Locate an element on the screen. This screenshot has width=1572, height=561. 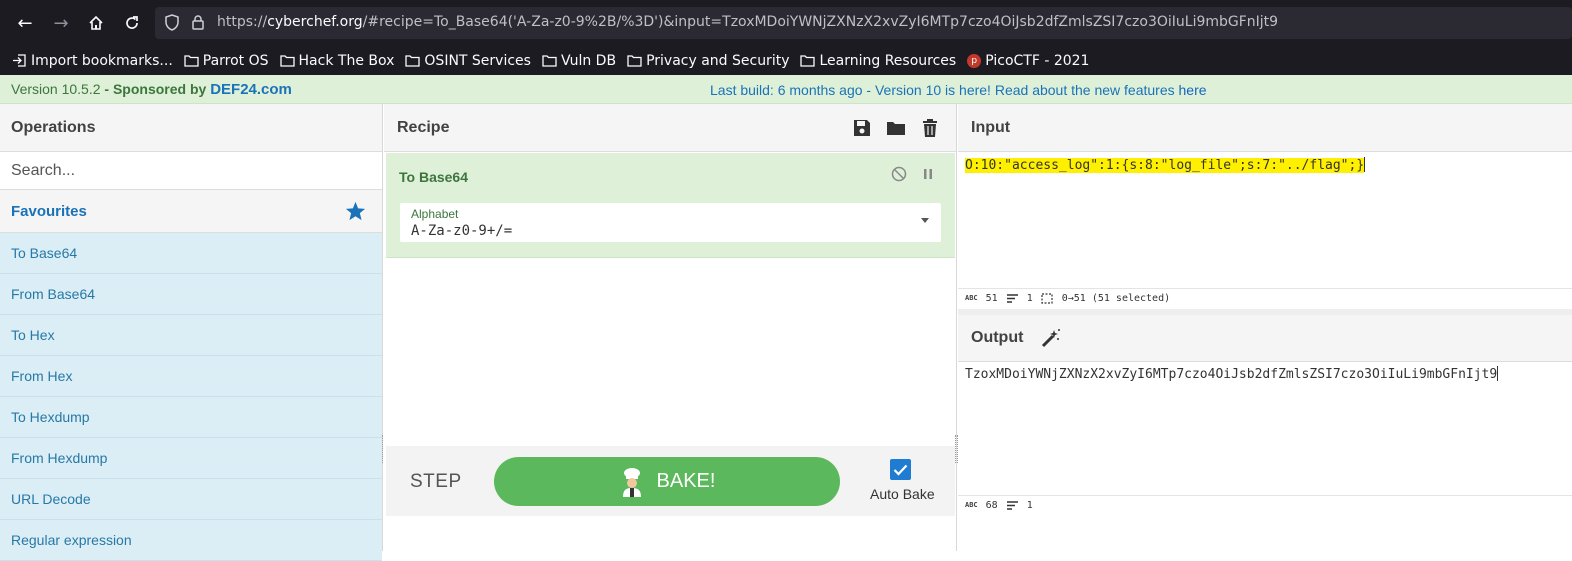
reload-icon is located at coordinates (132, 23).